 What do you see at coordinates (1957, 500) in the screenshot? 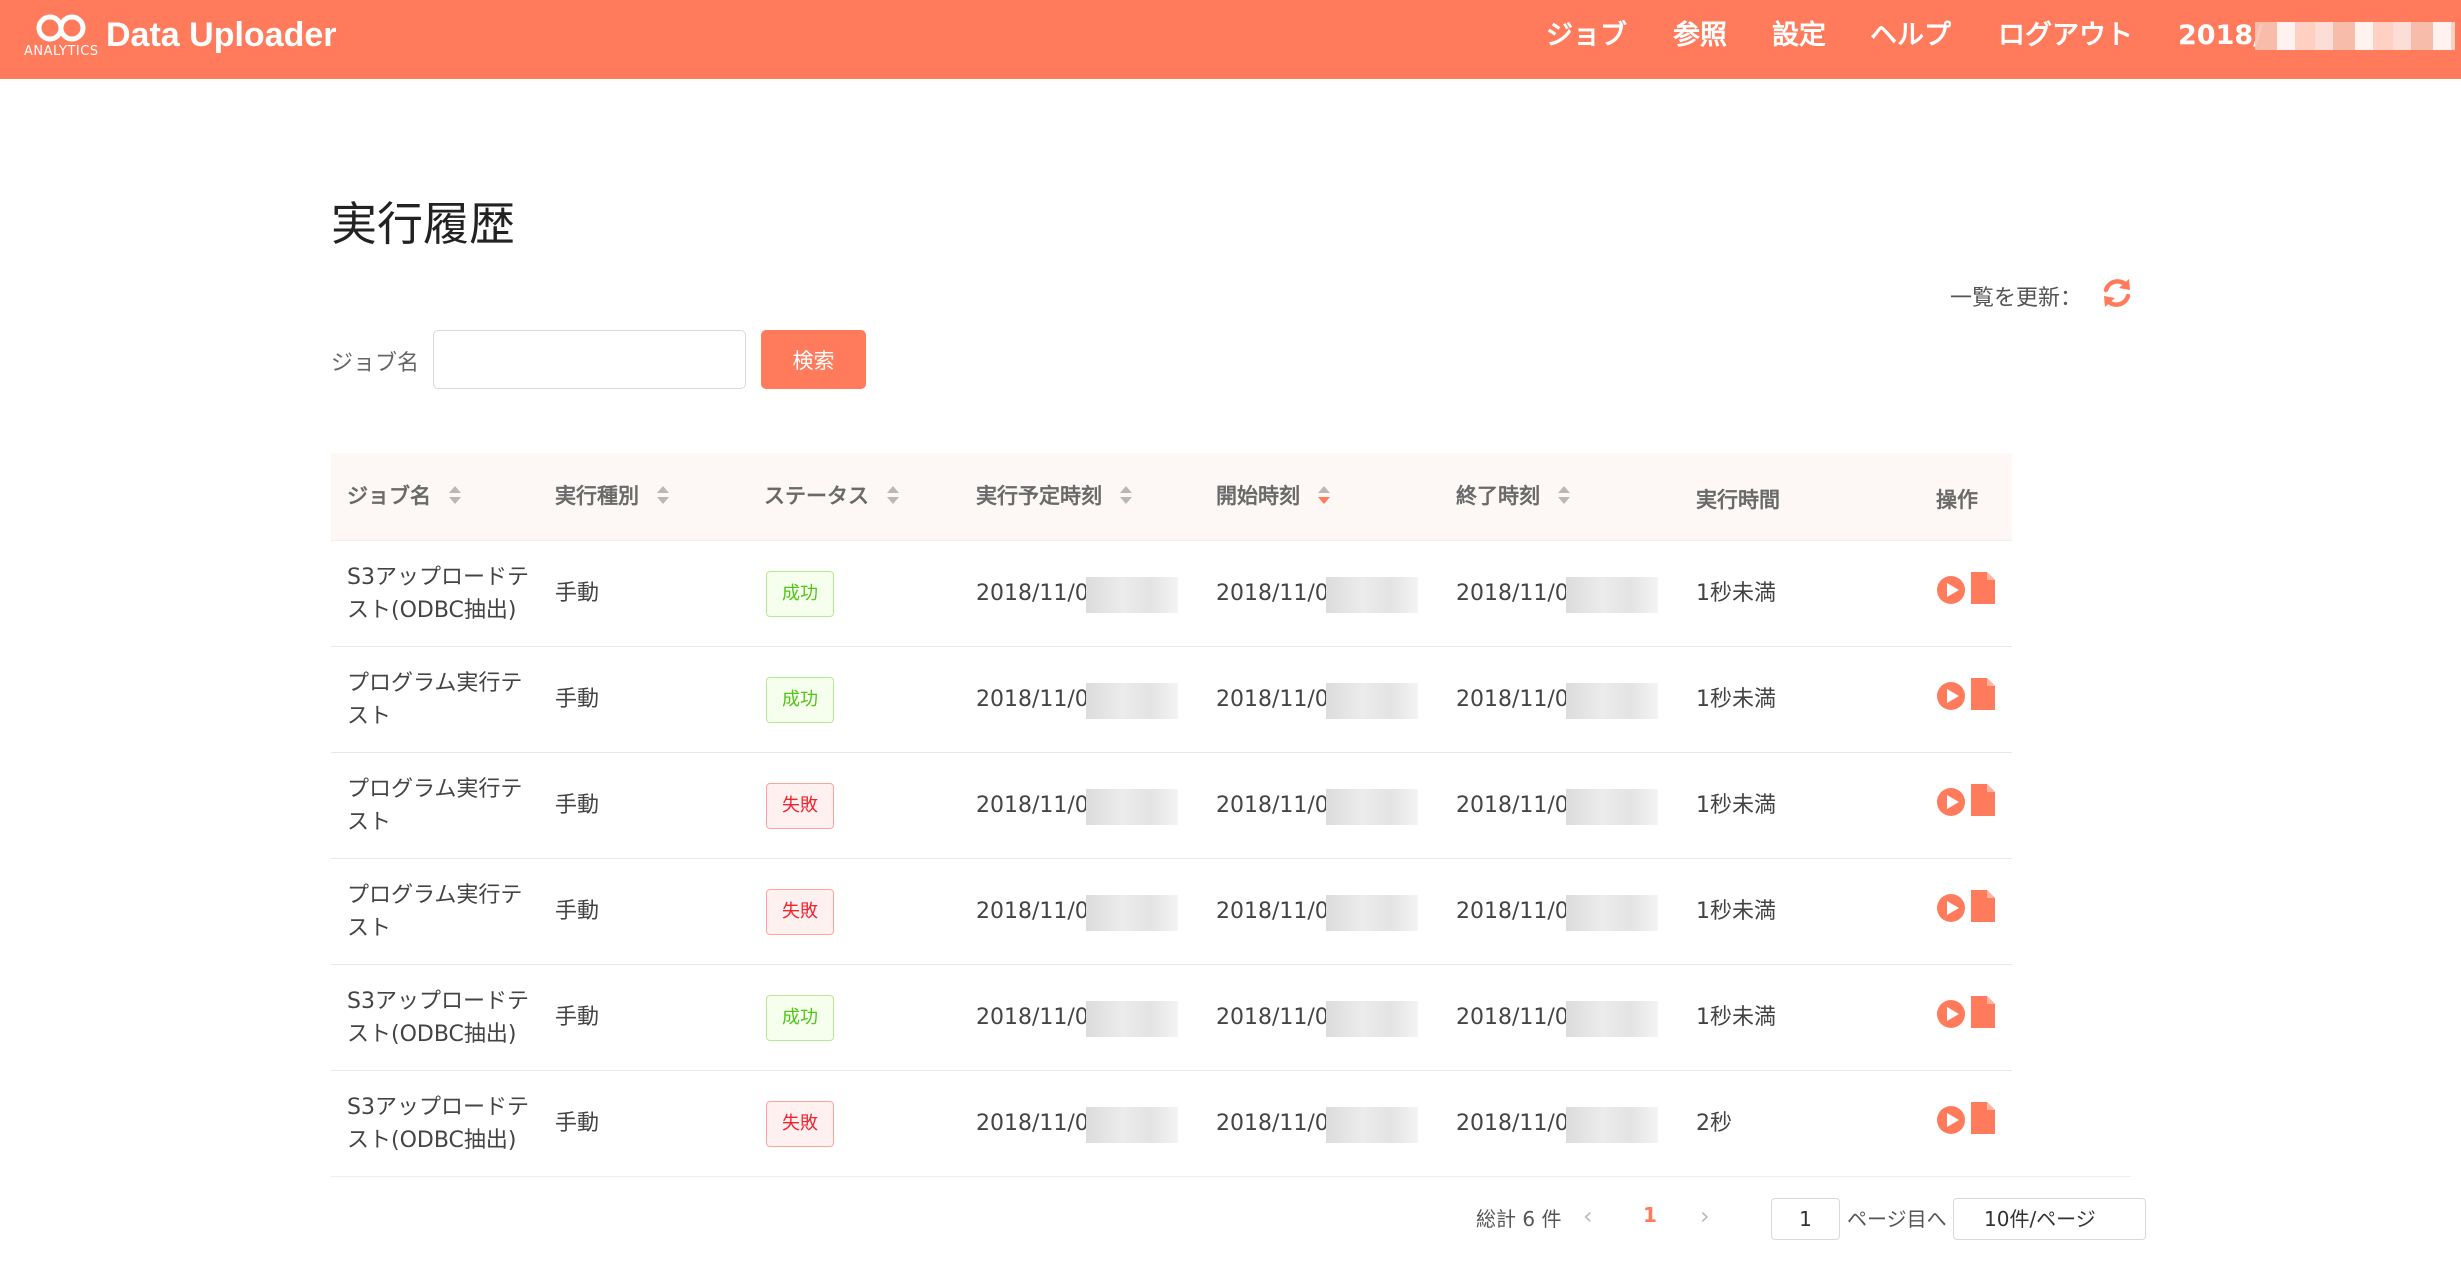
I see `column-actions: 操作` at bounding box center [1957, 500].